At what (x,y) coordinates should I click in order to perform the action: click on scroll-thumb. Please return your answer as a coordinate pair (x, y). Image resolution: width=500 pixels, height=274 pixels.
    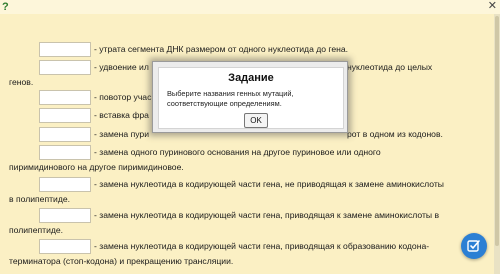
    Looking at the image, I should click on (497, 131).